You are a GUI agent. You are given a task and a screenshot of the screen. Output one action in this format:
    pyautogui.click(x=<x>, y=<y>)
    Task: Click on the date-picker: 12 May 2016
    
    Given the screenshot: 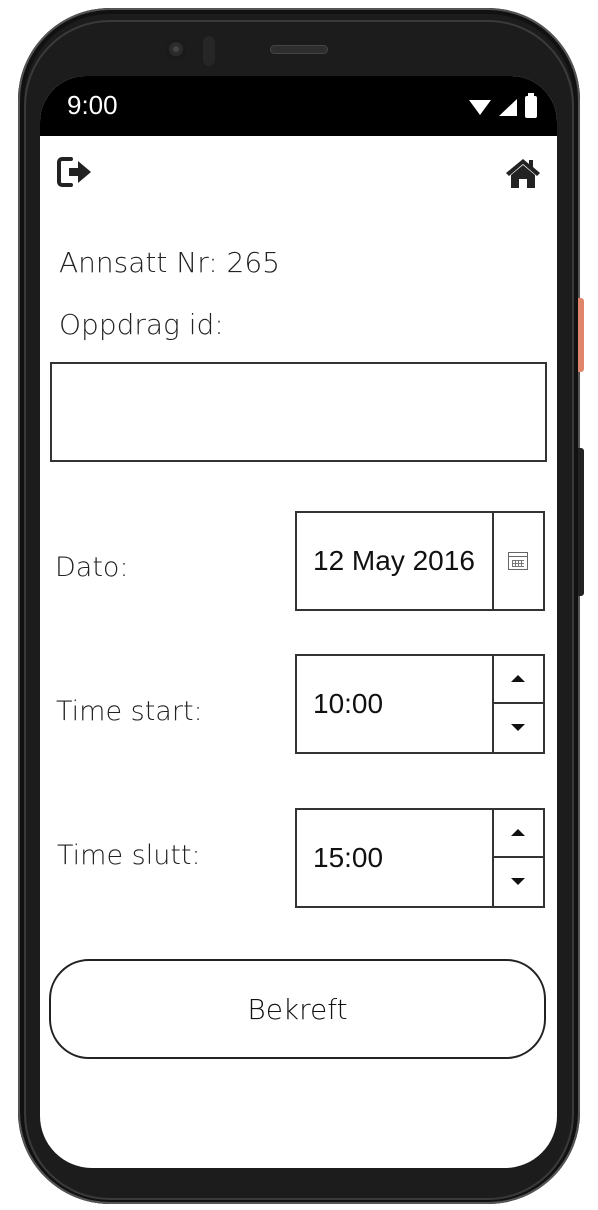 What is the action you would take?
    pyautogui.click(x=420, y=561)
    